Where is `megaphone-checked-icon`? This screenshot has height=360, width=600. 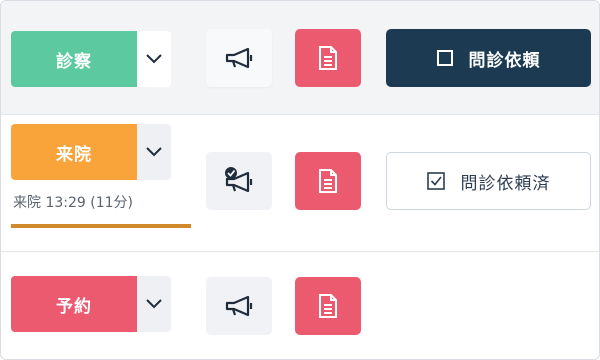 megaphone-checked-icon is located at coordinates (239, 180).